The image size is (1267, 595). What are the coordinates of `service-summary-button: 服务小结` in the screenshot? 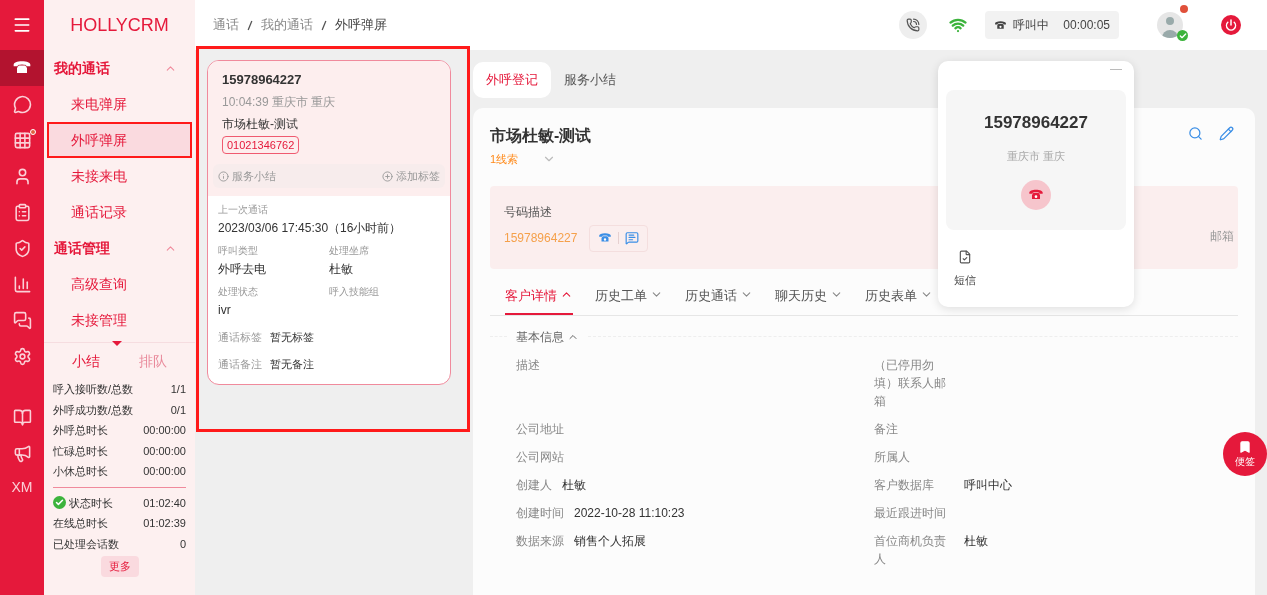 It's located at (247, 176).